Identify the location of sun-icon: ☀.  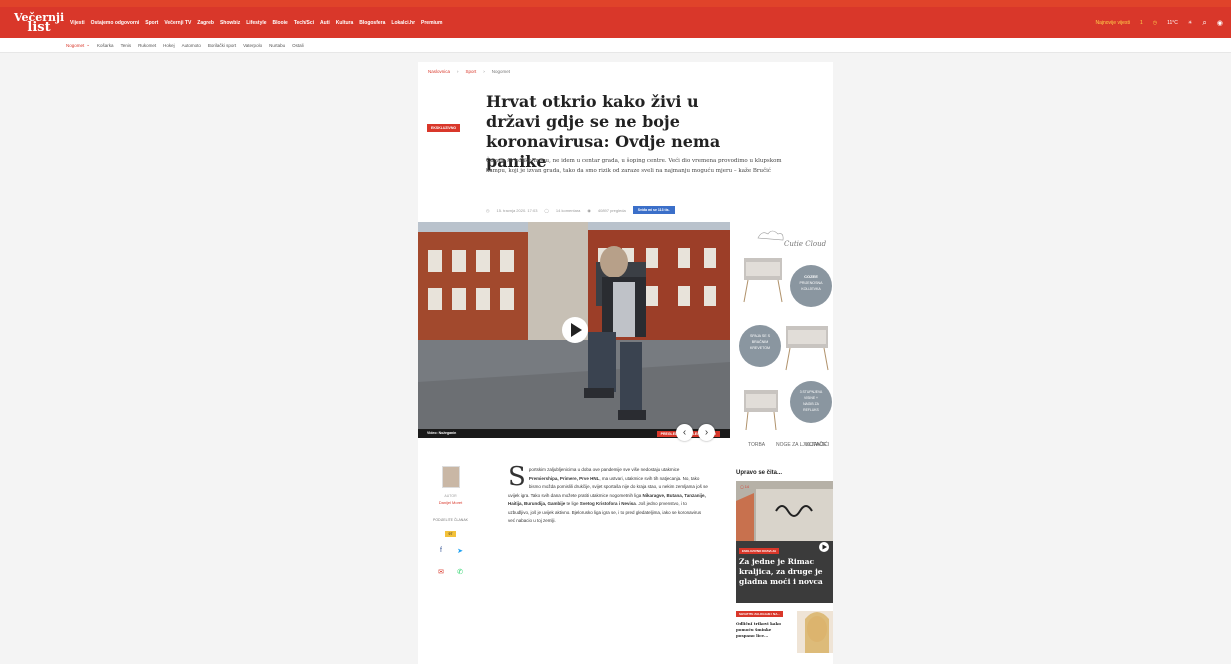
(1190, 22).